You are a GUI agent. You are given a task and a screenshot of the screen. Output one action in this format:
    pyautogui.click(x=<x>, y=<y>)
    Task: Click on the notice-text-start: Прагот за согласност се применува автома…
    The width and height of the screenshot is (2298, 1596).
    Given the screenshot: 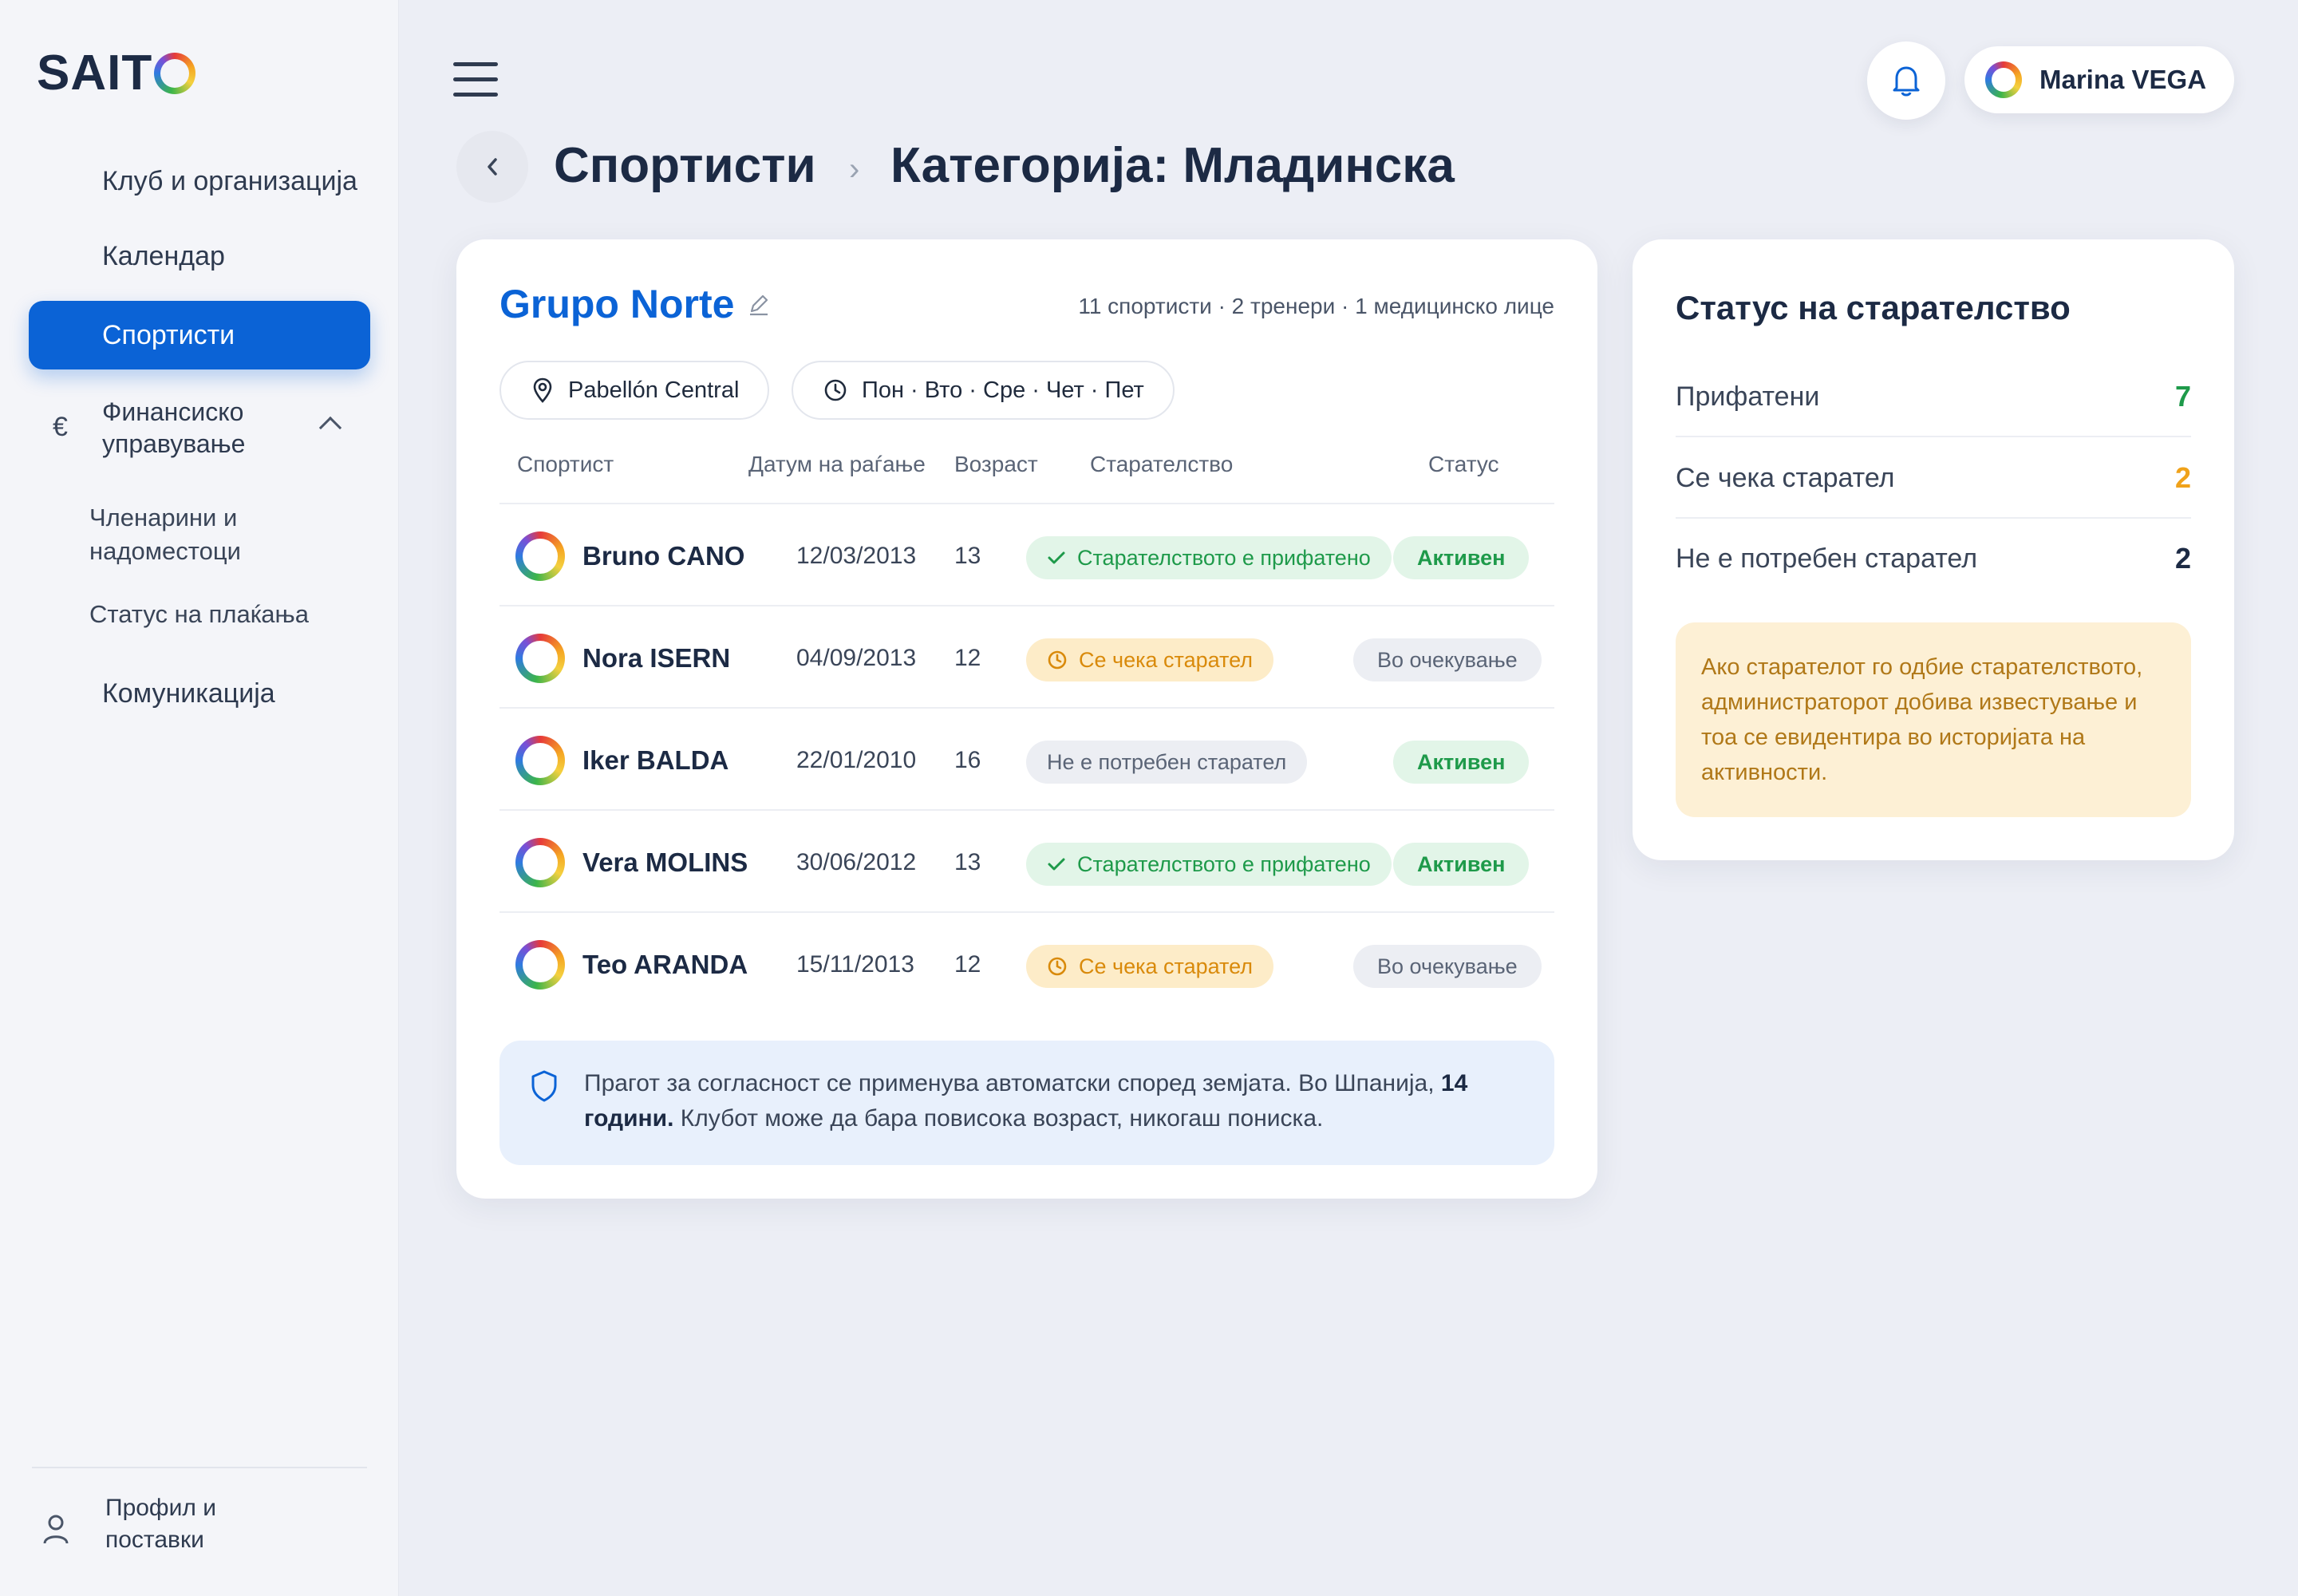 What is the action you would take?
    pyautogui.click(x=1013, y=1083)
    